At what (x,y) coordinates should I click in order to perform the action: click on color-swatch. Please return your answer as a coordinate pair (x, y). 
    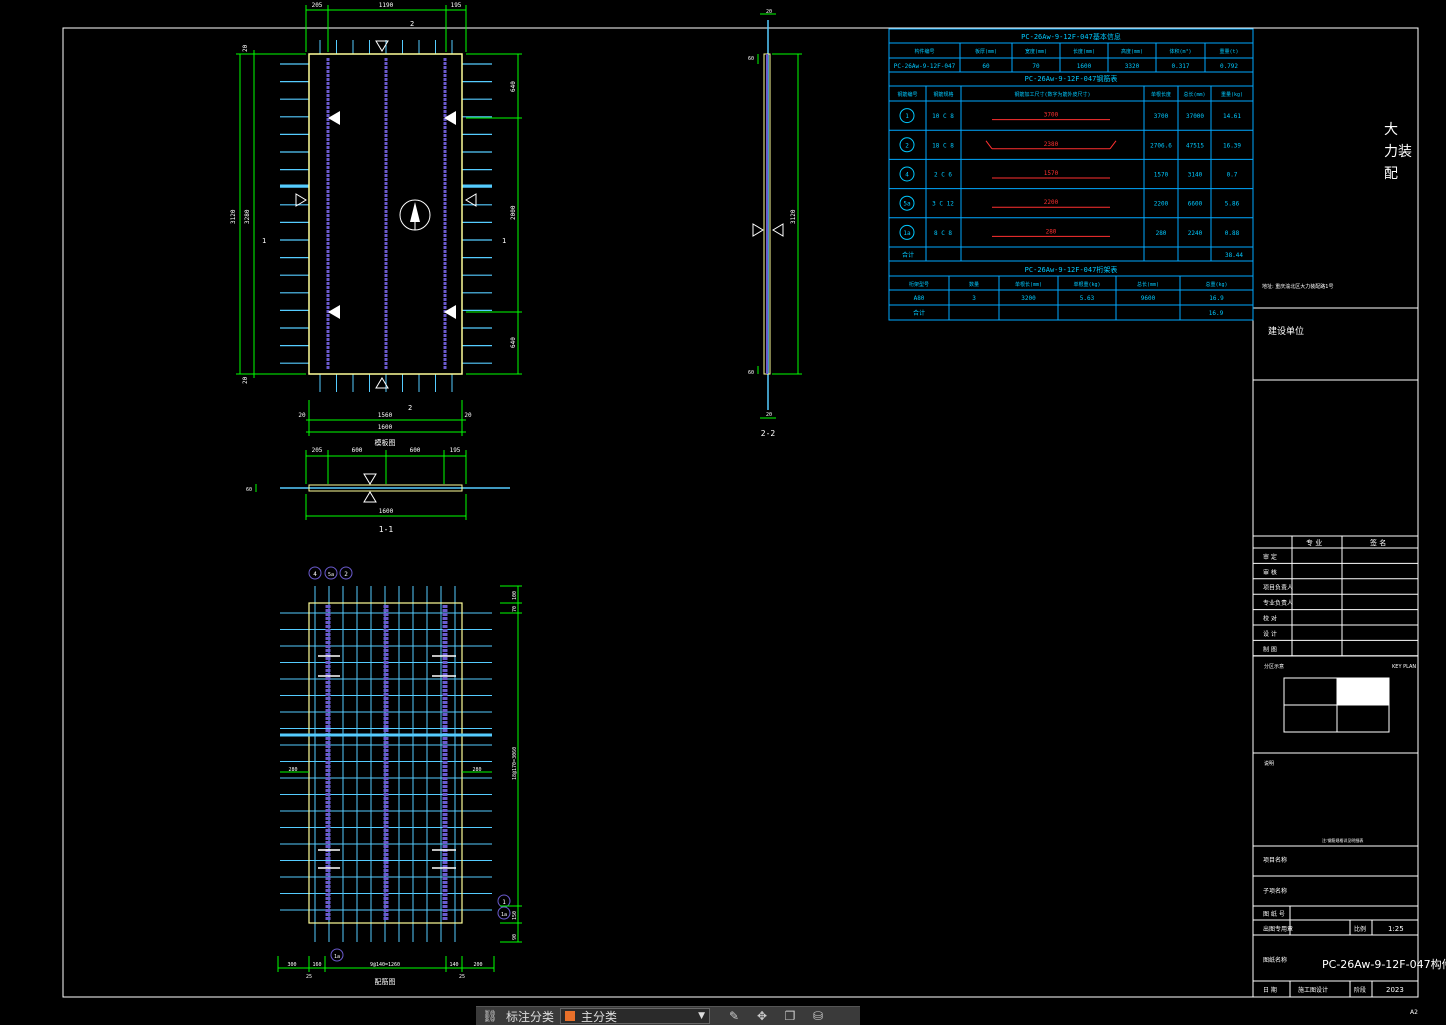
    Looking at the image, I should click on (570, 1016).